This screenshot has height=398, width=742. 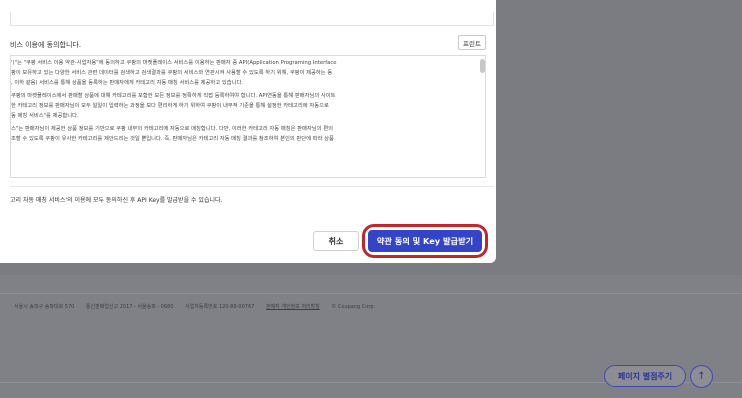 I want to click on modal-divider, so click(x=252, y=186).